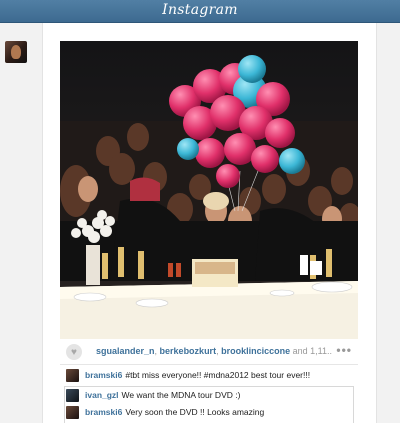 The height and width of the screenshot is (423, 400). I want to click on liker-link: berkebozkurt, so click(188, 351).